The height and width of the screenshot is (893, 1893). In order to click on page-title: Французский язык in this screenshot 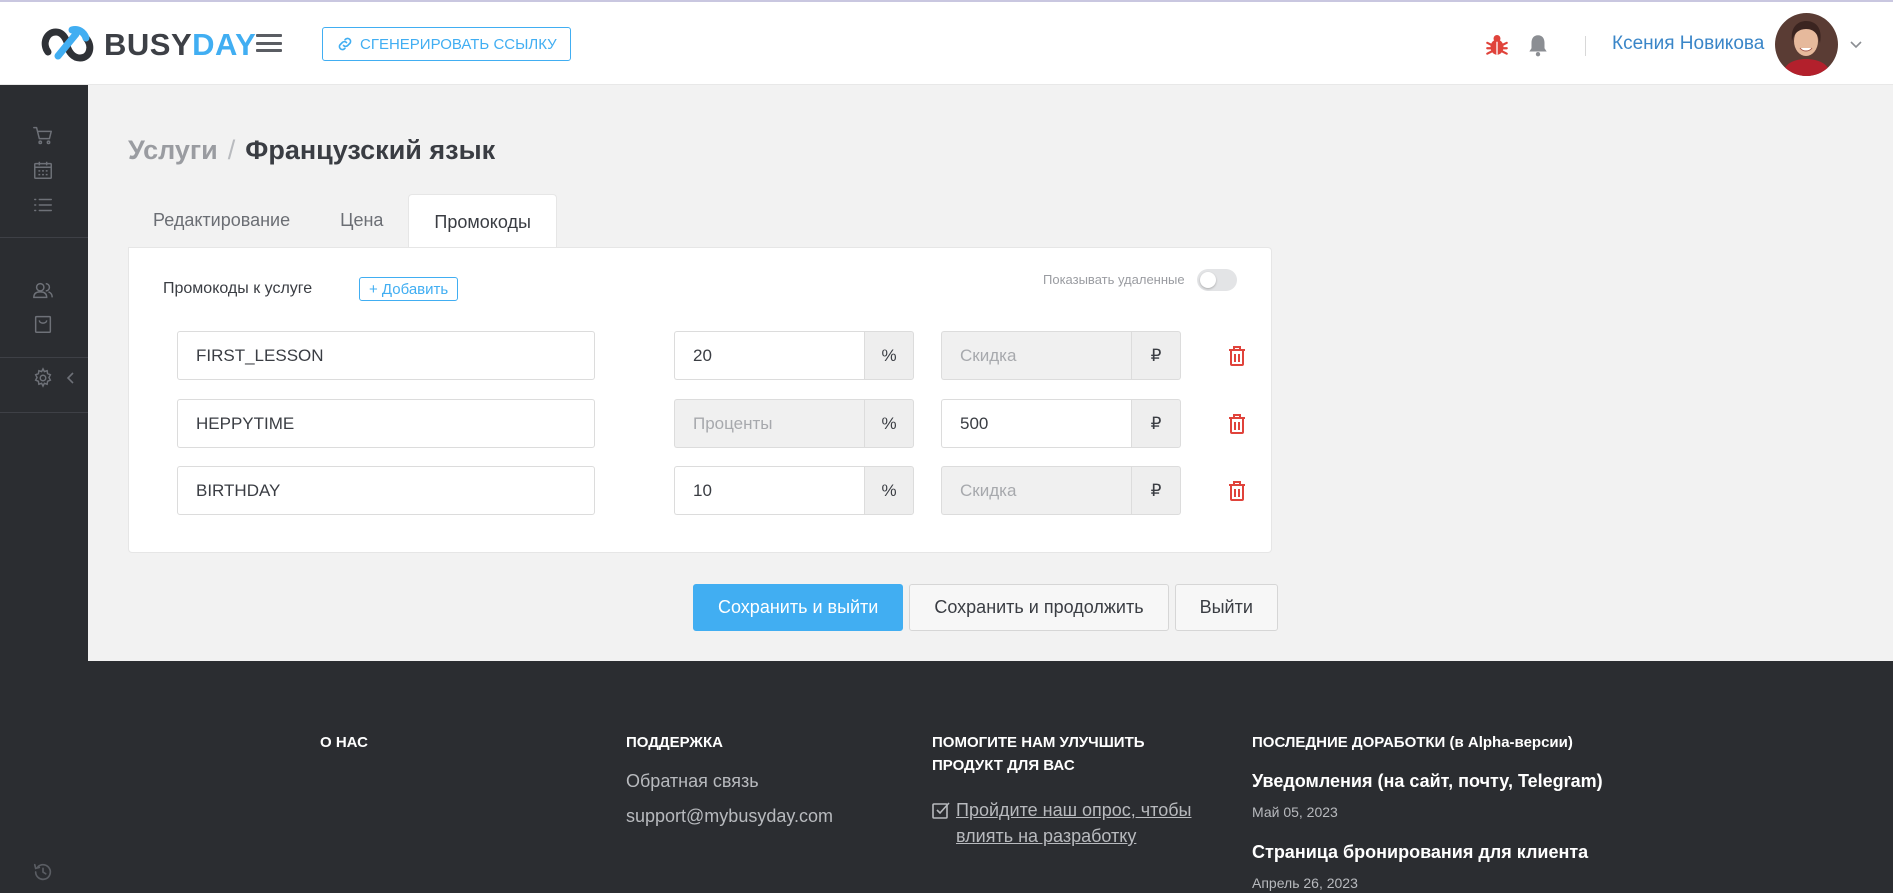, I will do `click(370, 150)`.